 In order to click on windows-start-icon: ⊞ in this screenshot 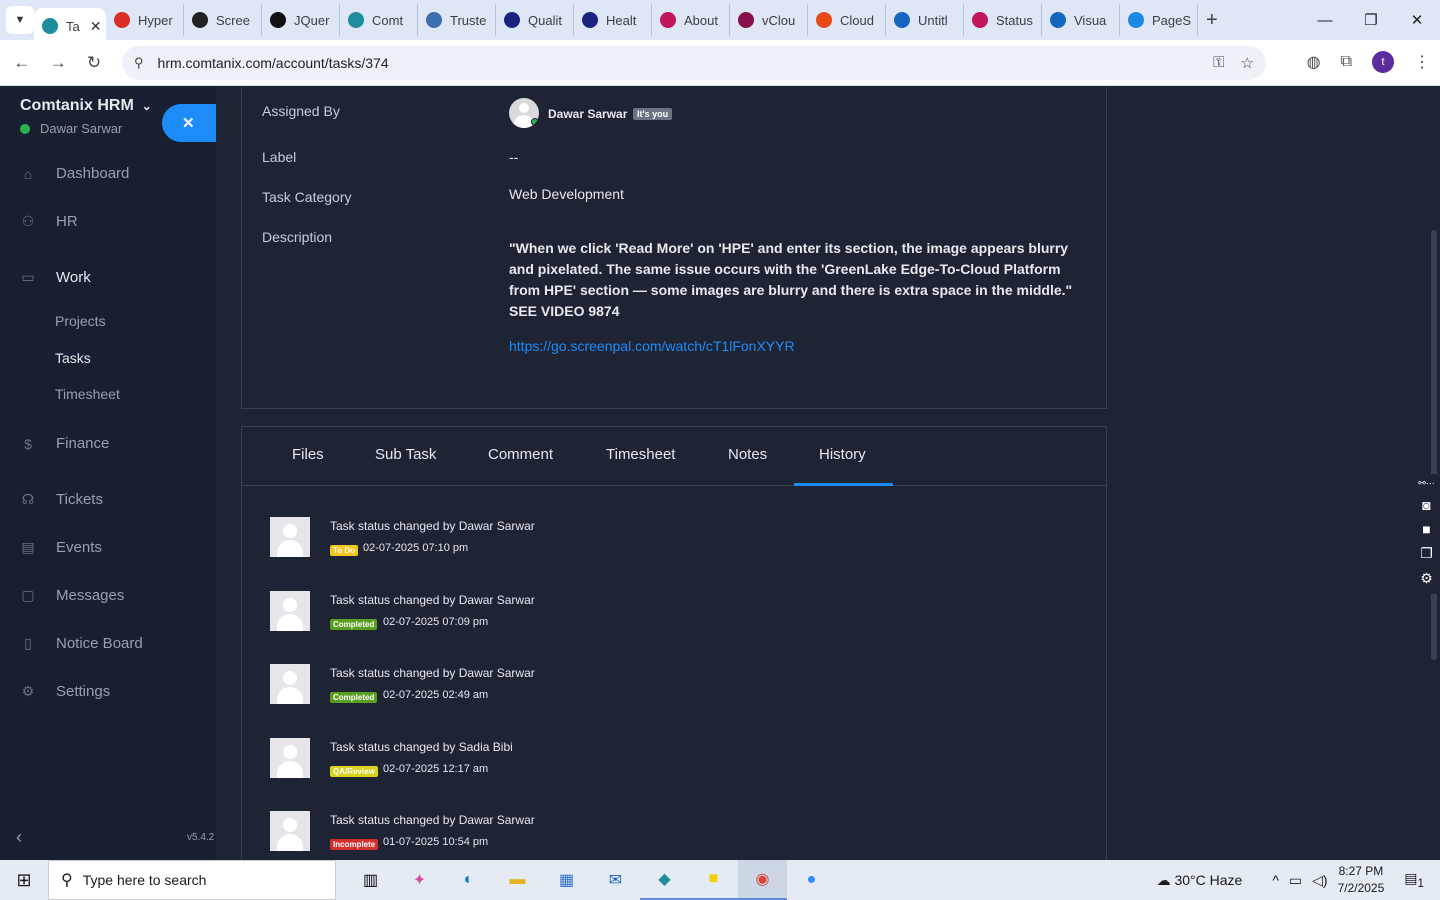, I will do `click(24, 880)`.